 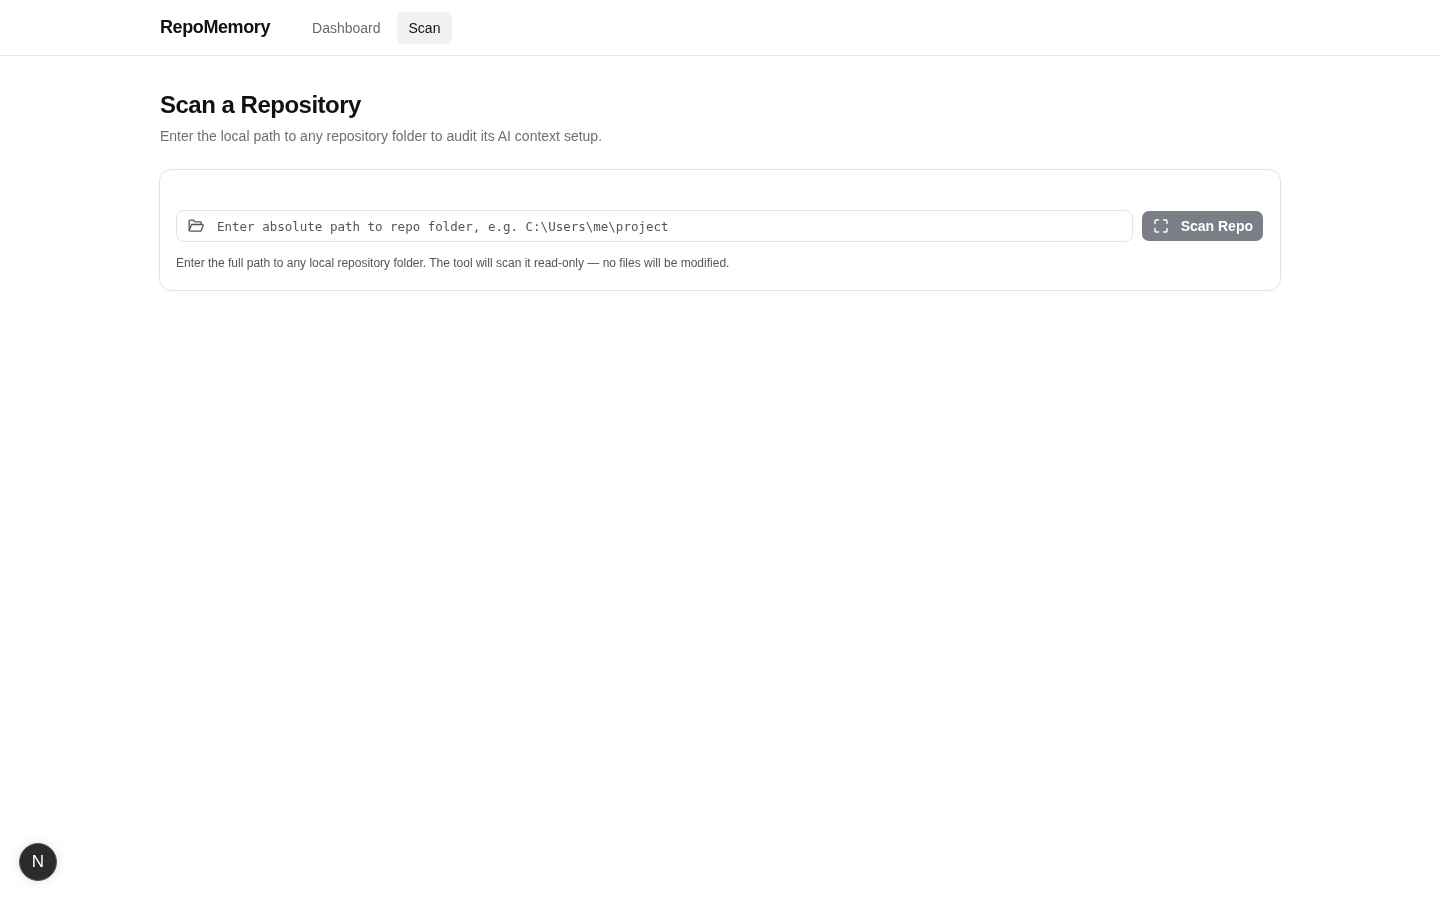 What do you see at coordinates (38, 862) in the screenshot?
I see `dev-tools-badge: N` at bounding box center [38, 862].